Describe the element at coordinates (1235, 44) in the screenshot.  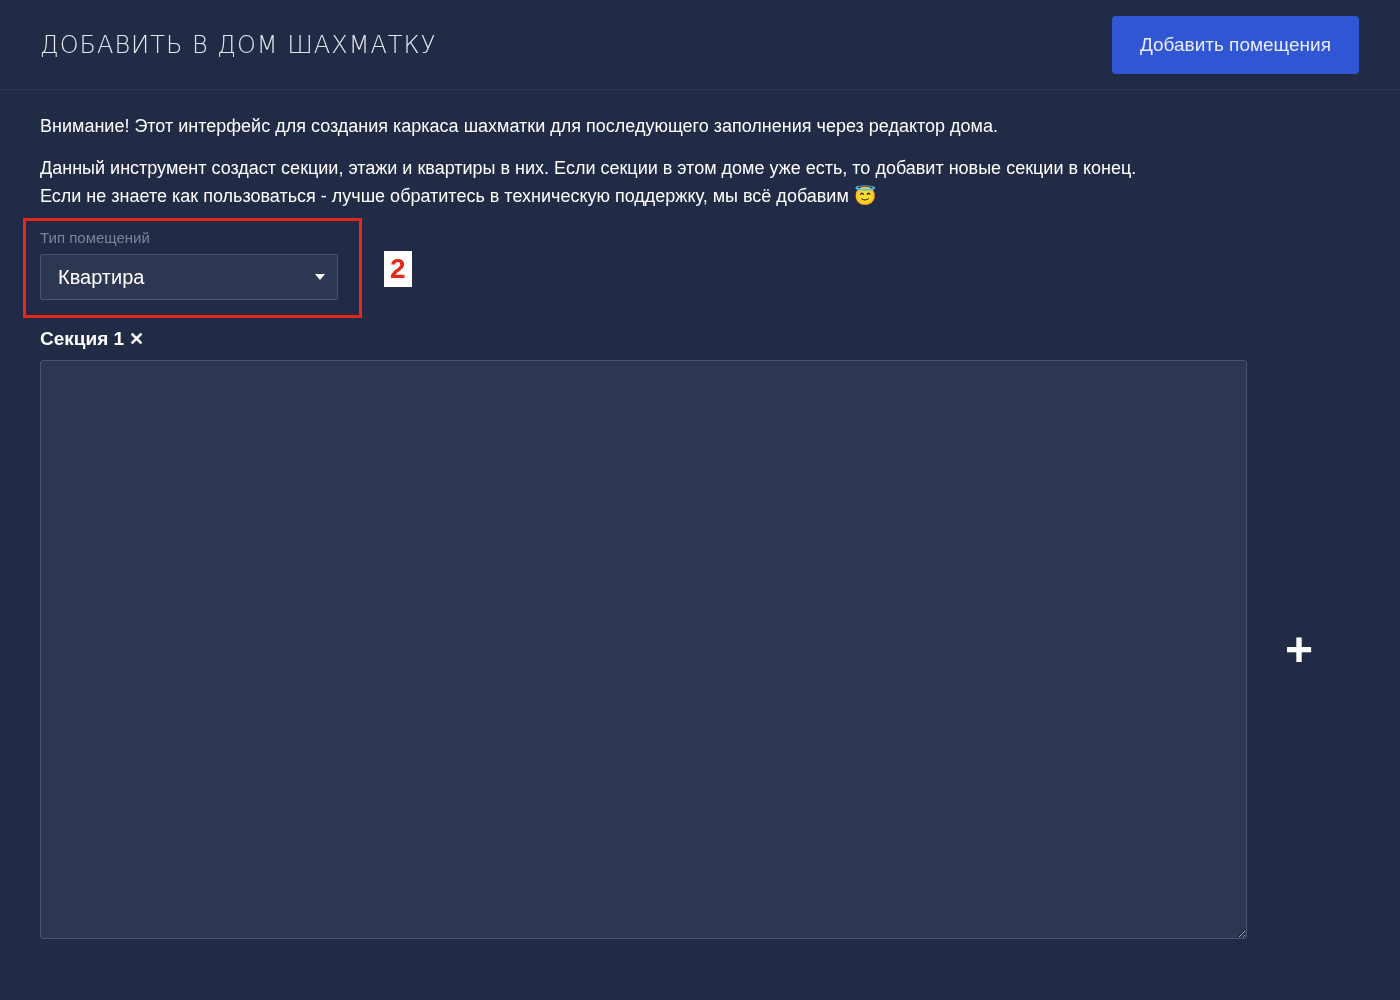
I see `add-rooms-button: Добавить помещения` at that location.